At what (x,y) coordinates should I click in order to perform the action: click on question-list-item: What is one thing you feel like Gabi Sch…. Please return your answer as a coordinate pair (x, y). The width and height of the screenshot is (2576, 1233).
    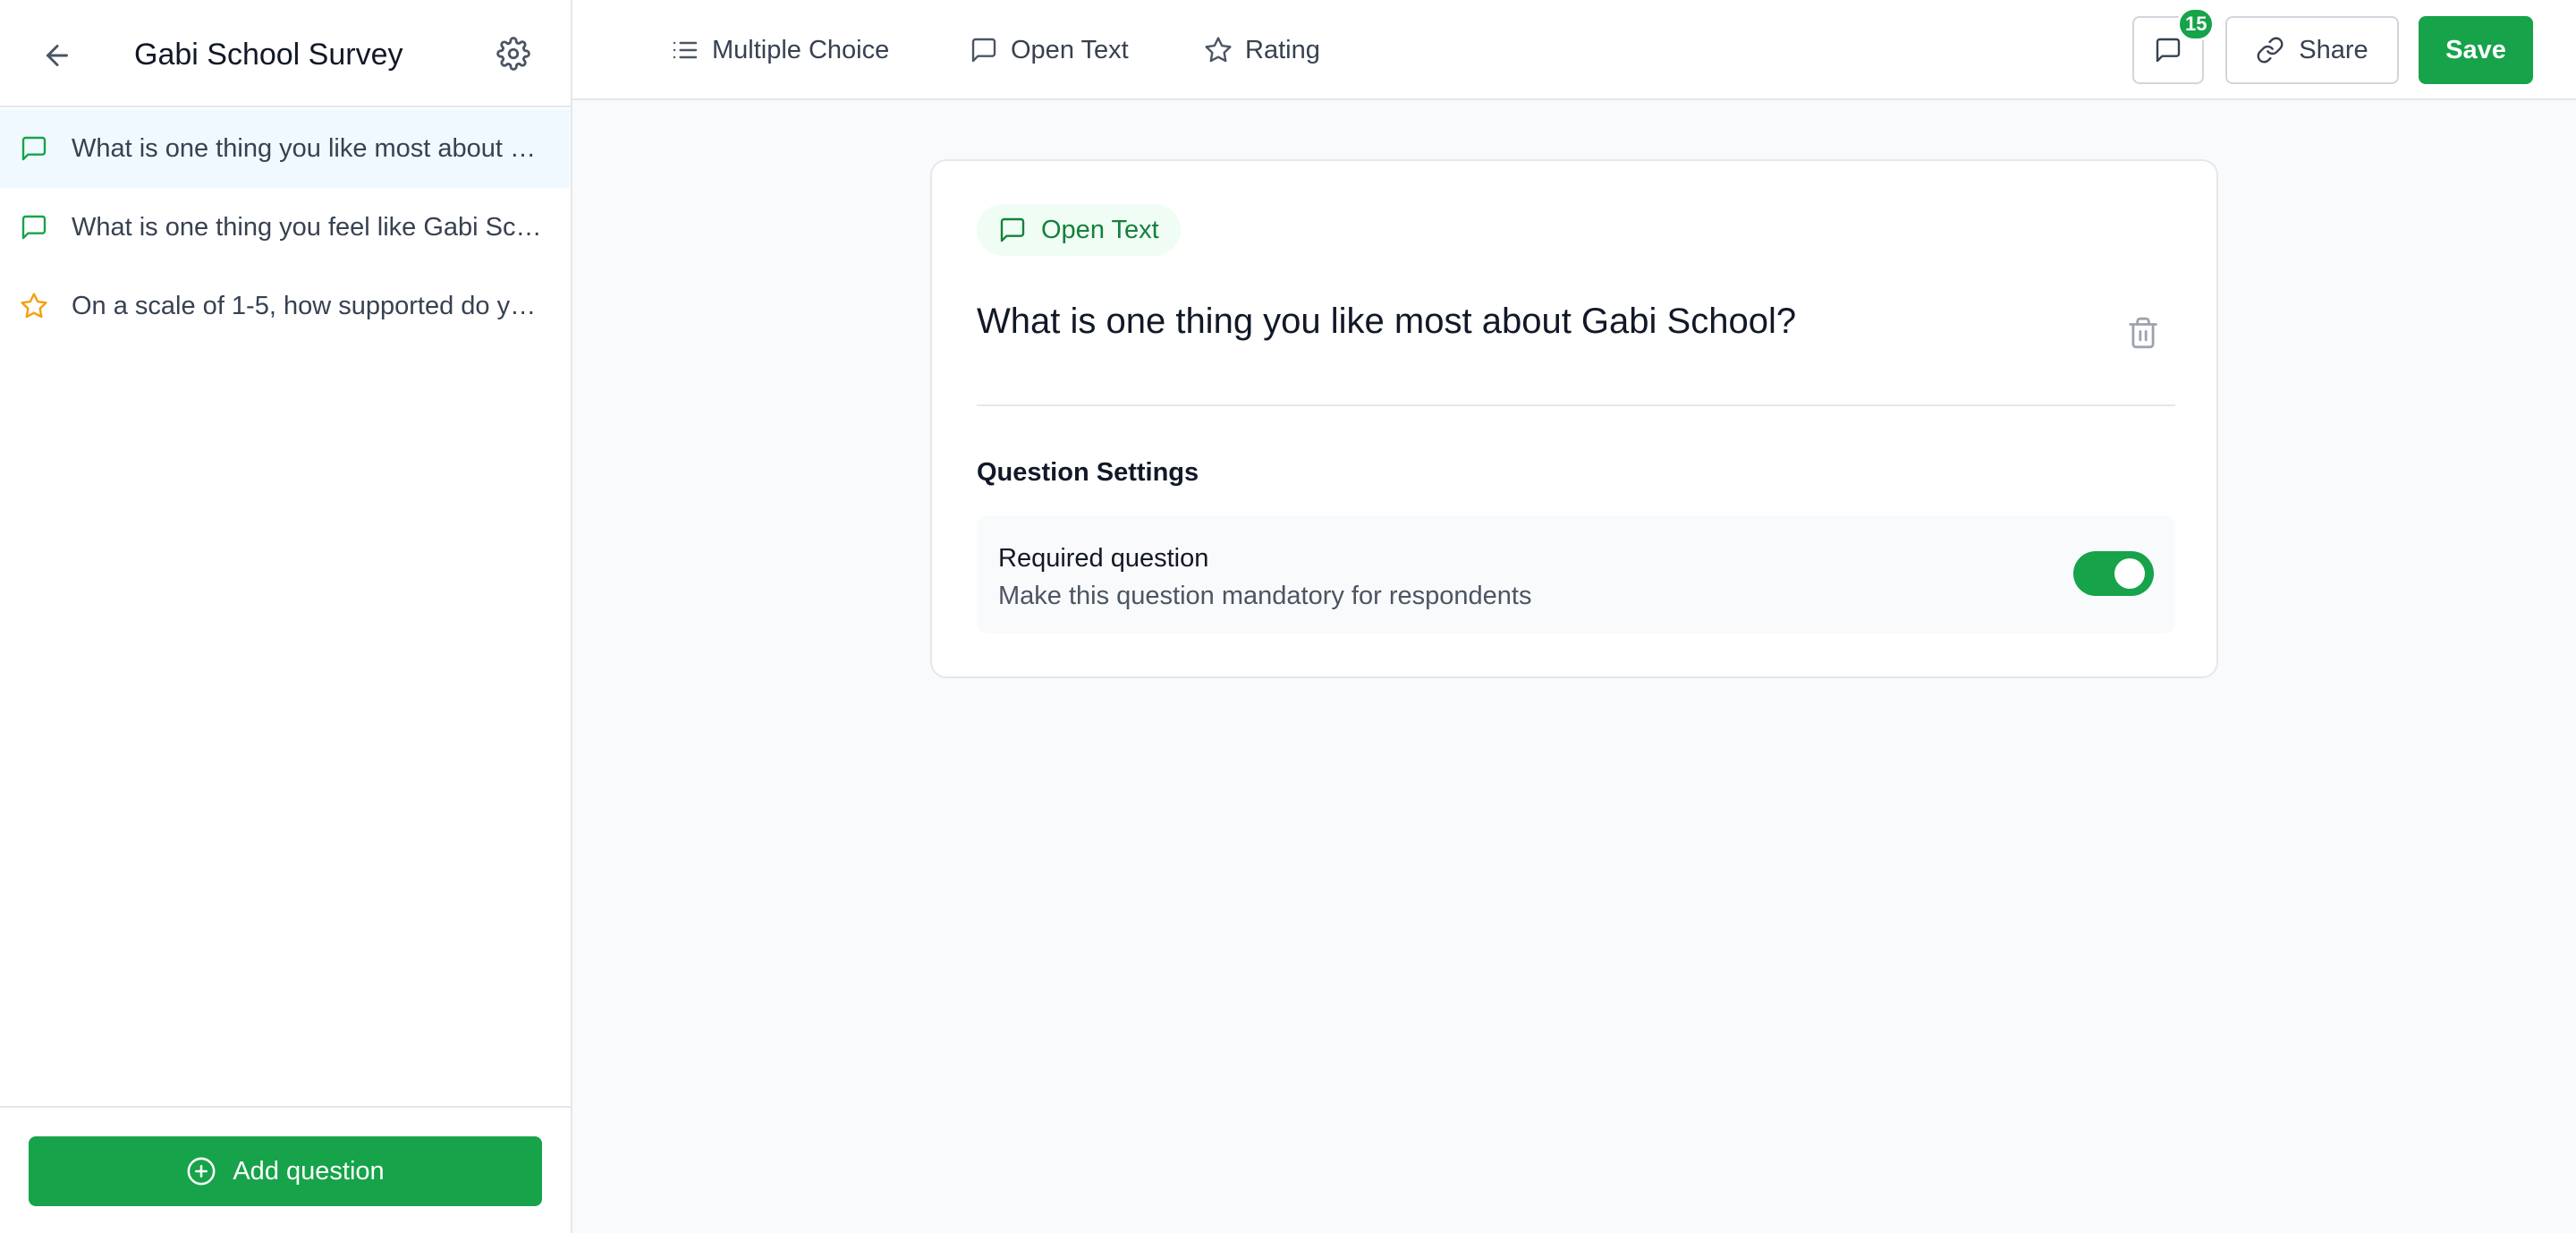
    Looking at the image, I should click on (285, 227).